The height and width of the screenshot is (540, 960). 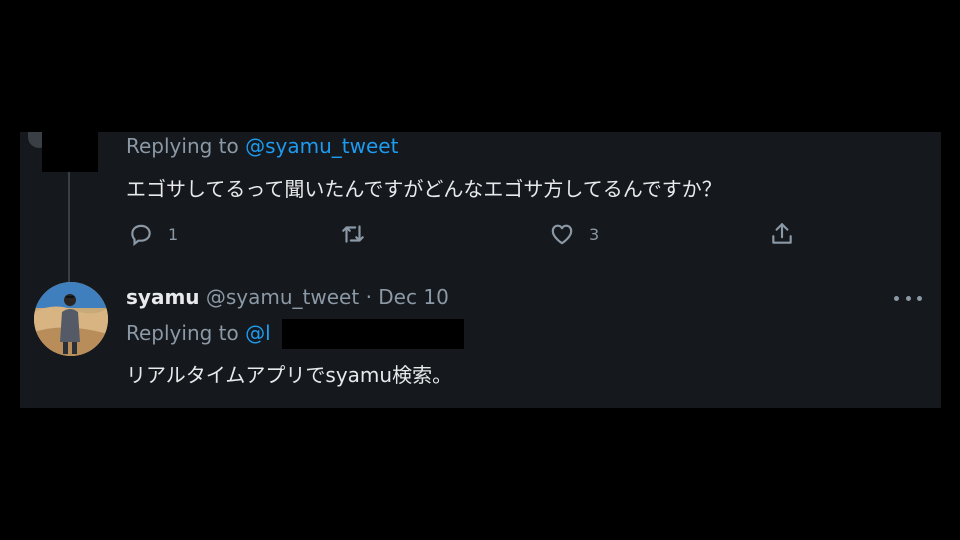 What do you see at coordinates (258, 333) in the screenshot?
I see `replying-to-handle-link: @l` at bounding box center [258, 333].